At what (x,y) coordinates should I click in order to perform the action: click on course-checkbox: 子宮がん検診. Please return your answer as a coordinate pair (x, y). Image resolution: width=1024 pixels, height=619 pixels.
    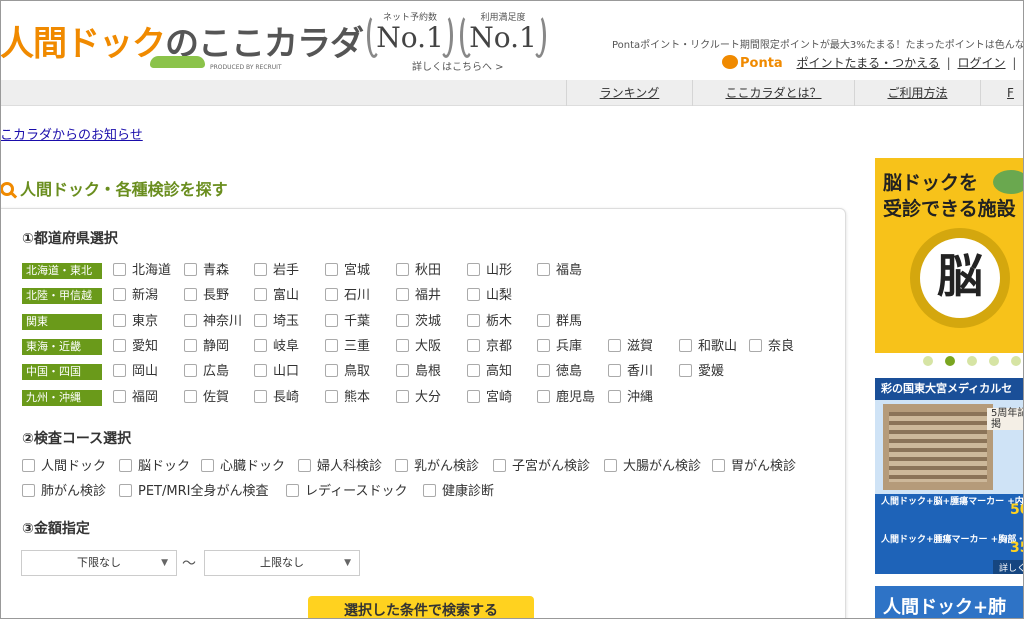
    Looking at the image, I should click on (541, 467).